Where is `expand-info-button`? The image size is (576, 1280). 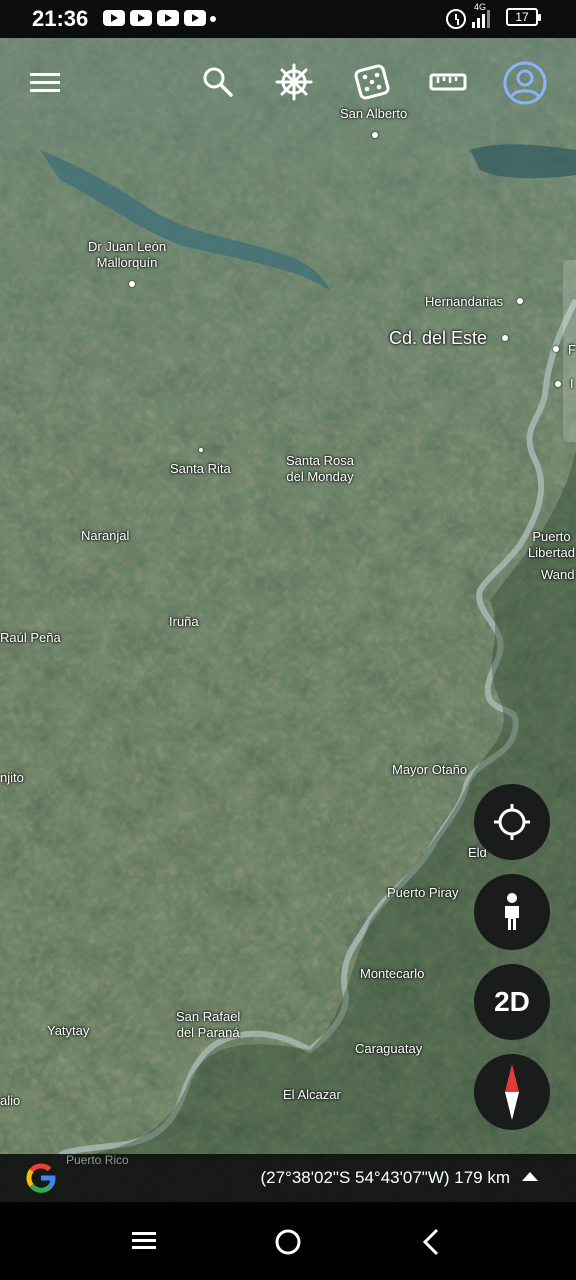 expand-info-button is located at coordinates (530, 1176).